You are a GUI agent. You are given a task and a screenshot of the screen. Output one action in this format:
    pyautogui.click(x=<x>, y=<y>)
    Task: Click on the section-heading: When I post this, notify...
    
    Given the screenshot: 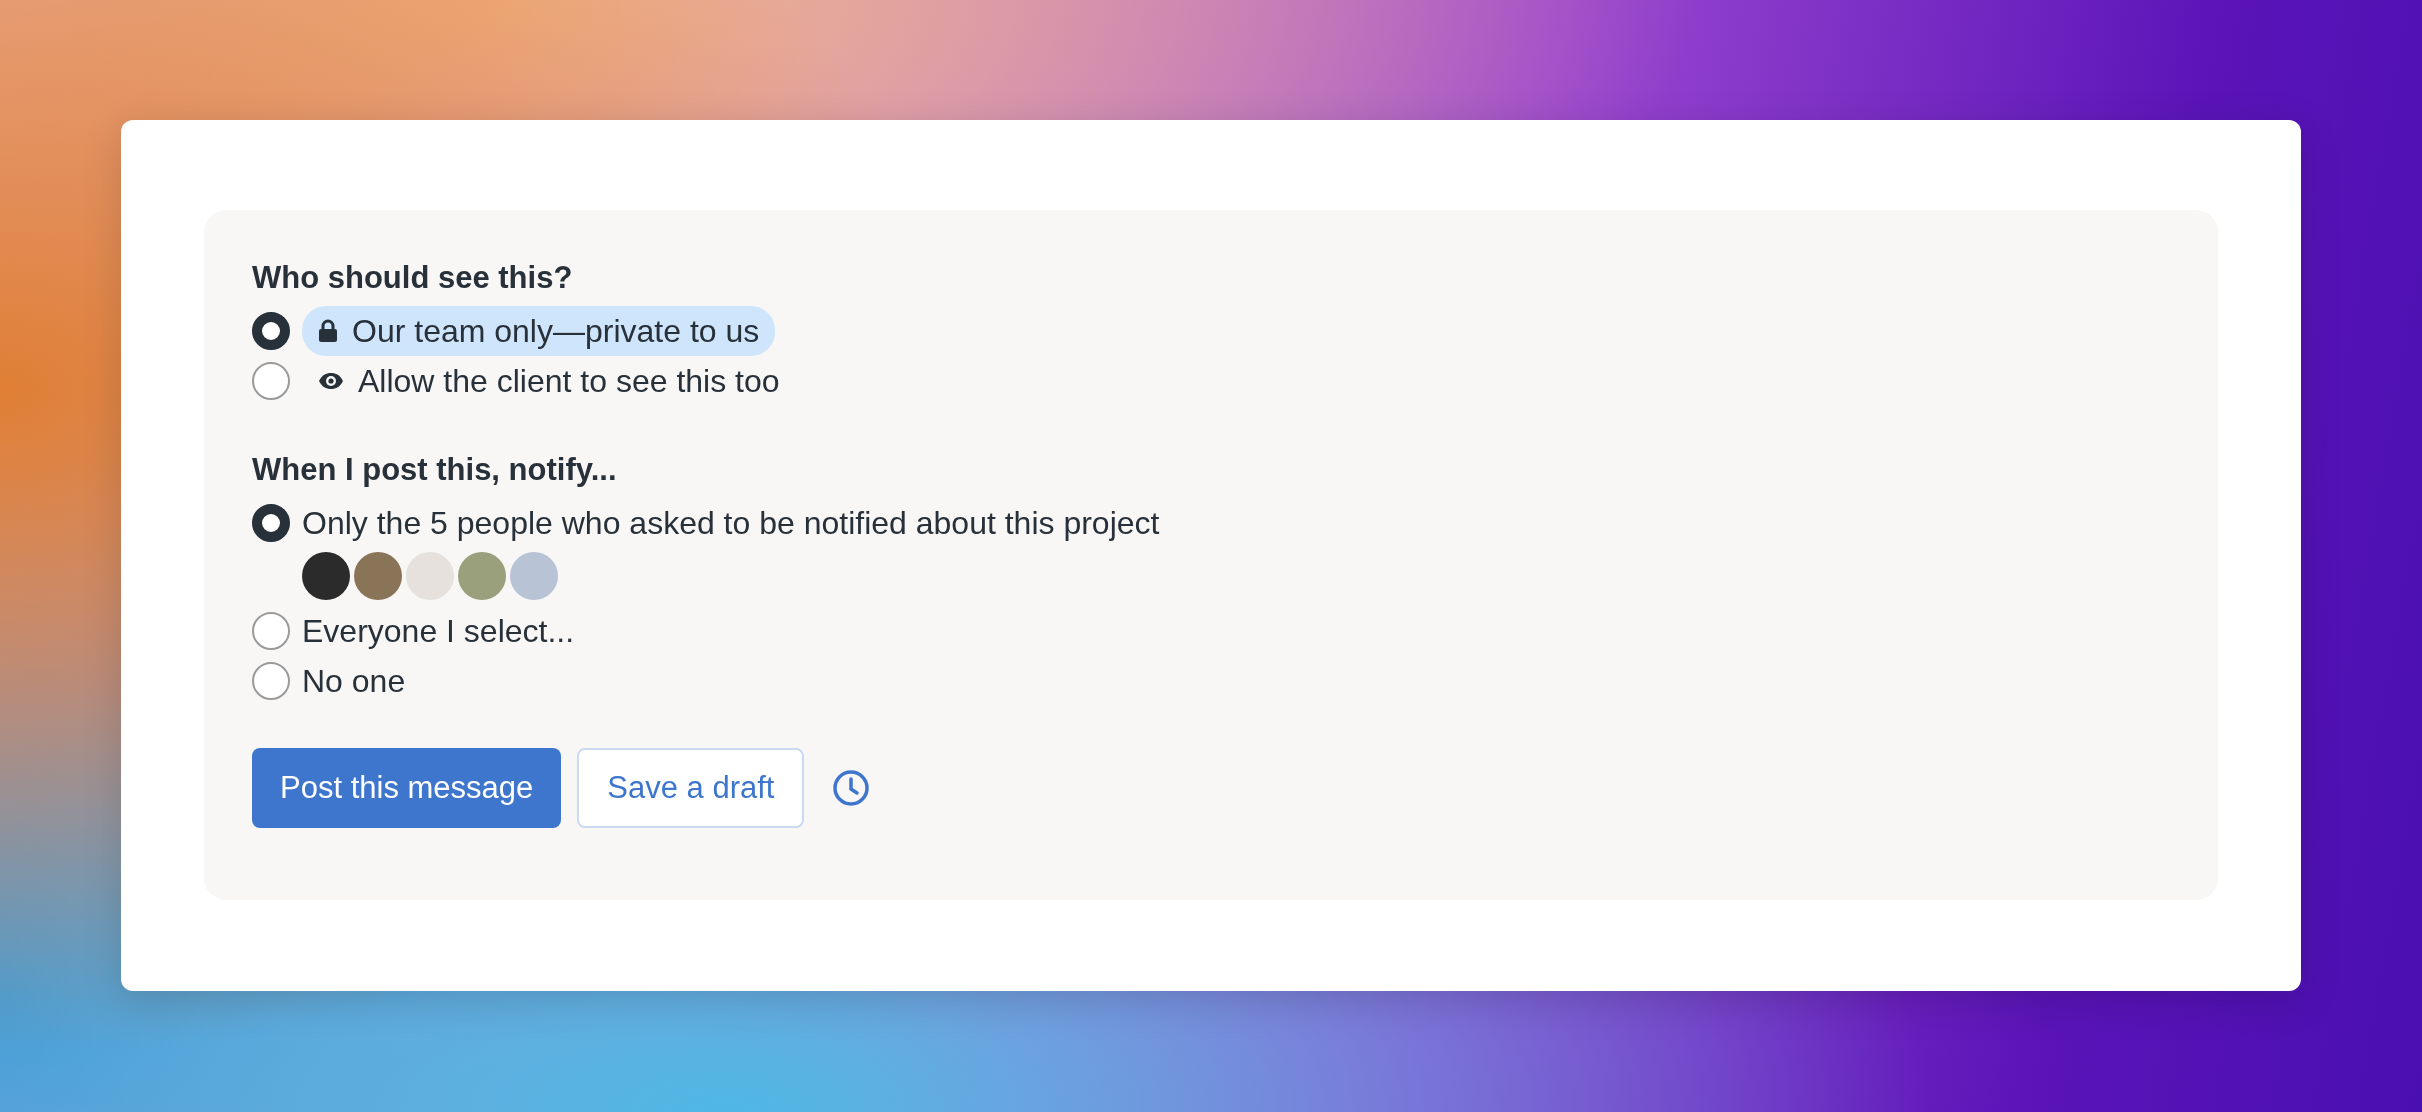 What is the action you would take?
    pyautogui.click(x=435, y=470)
    